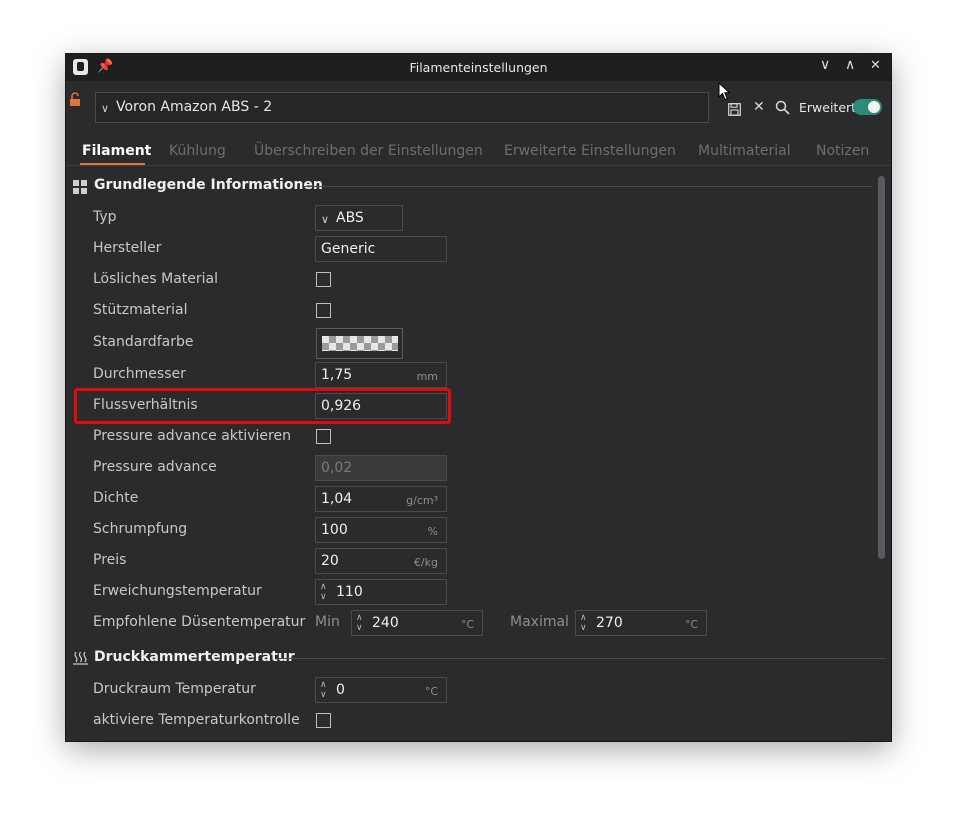 The width and height of the screenshot is (958, 820). I want to click on softening-temp-value: 110, so click(349, 592).